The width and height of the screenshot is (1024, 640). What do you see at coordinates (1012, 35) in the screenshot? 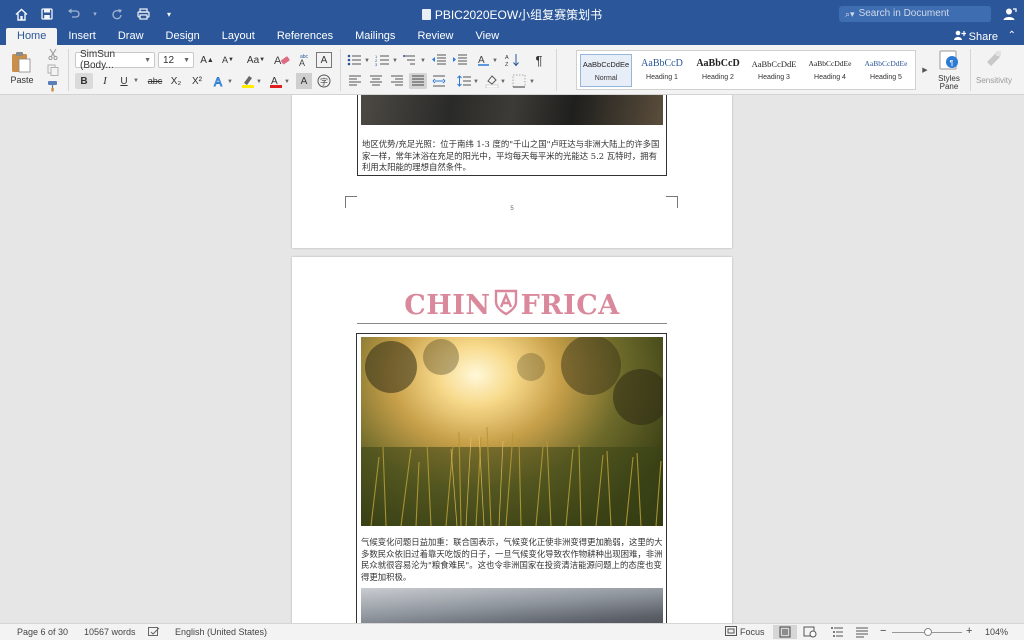
I see `collapse-ribbon-icon: ⌃` at bounding box center [1012, 35].